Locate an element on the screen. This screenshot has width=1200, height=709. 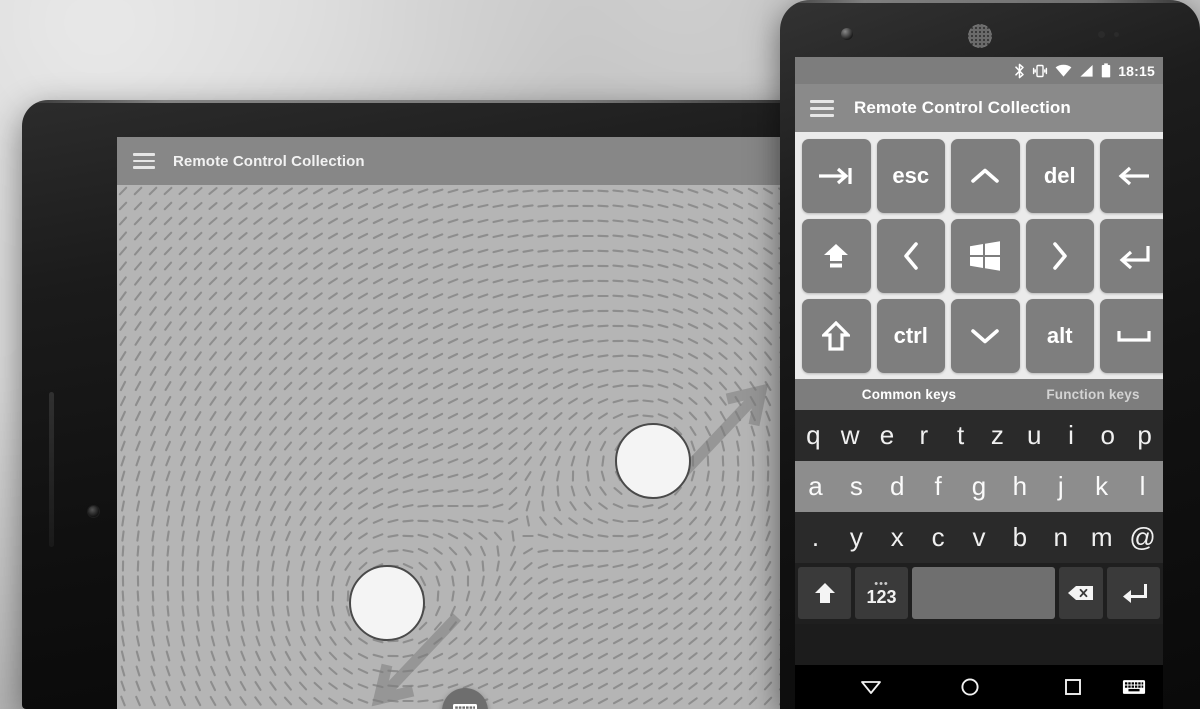
phone-bezel-highlight is located at coordinates (990, 1).